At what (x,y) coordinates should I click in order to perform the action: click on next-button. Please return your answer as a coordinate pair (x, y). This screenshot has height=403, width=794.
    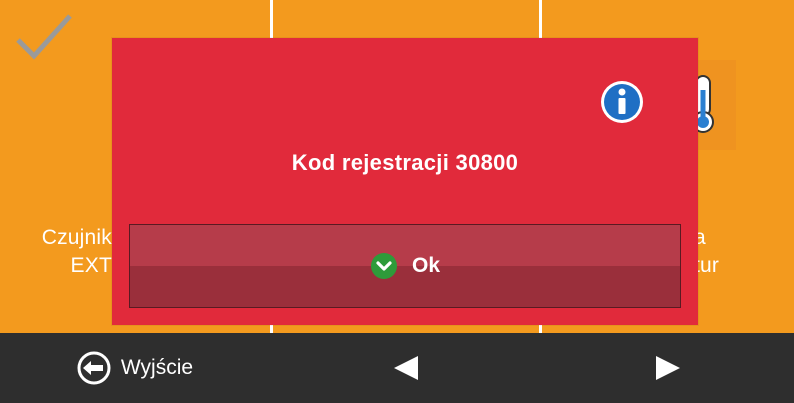
    Looking at the image, I should click on (668, 368).